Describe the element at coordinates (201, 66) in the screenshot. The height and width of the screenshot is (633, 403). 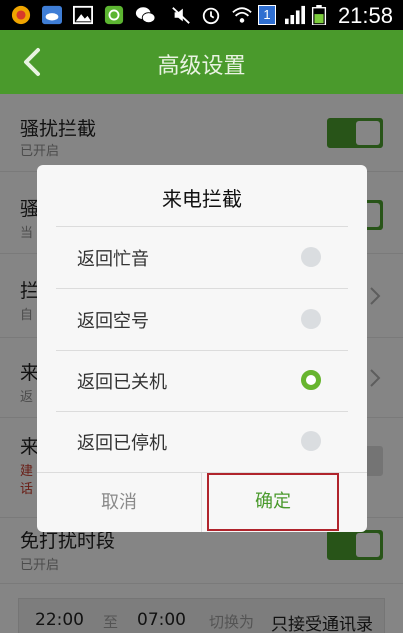
I see `page-title: 高级设置` at that location.